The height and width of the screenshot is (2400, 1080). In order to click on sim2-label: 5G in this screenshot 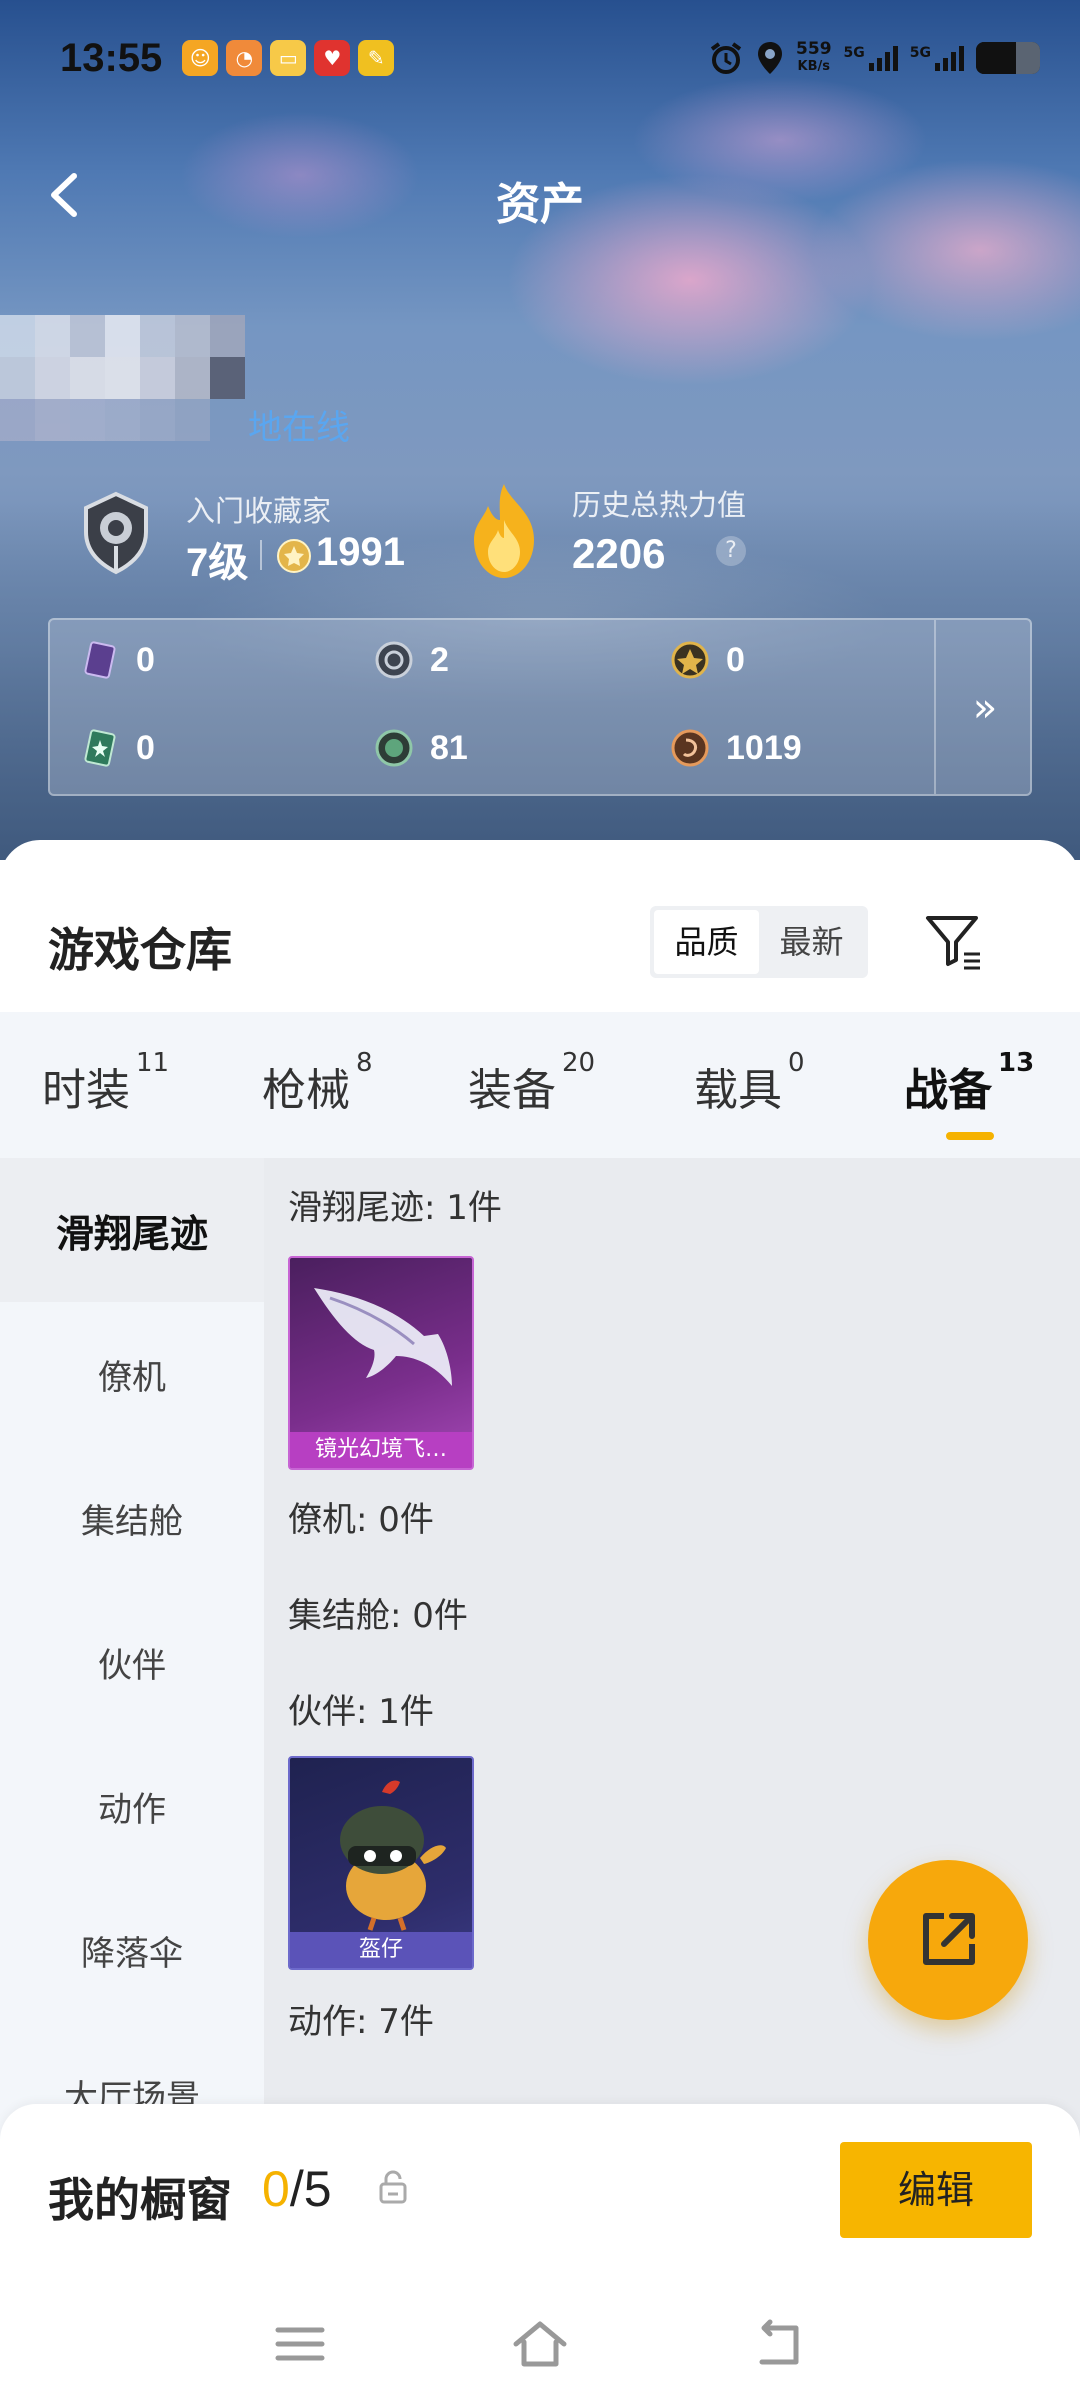, I will do `click(920, 53)`.